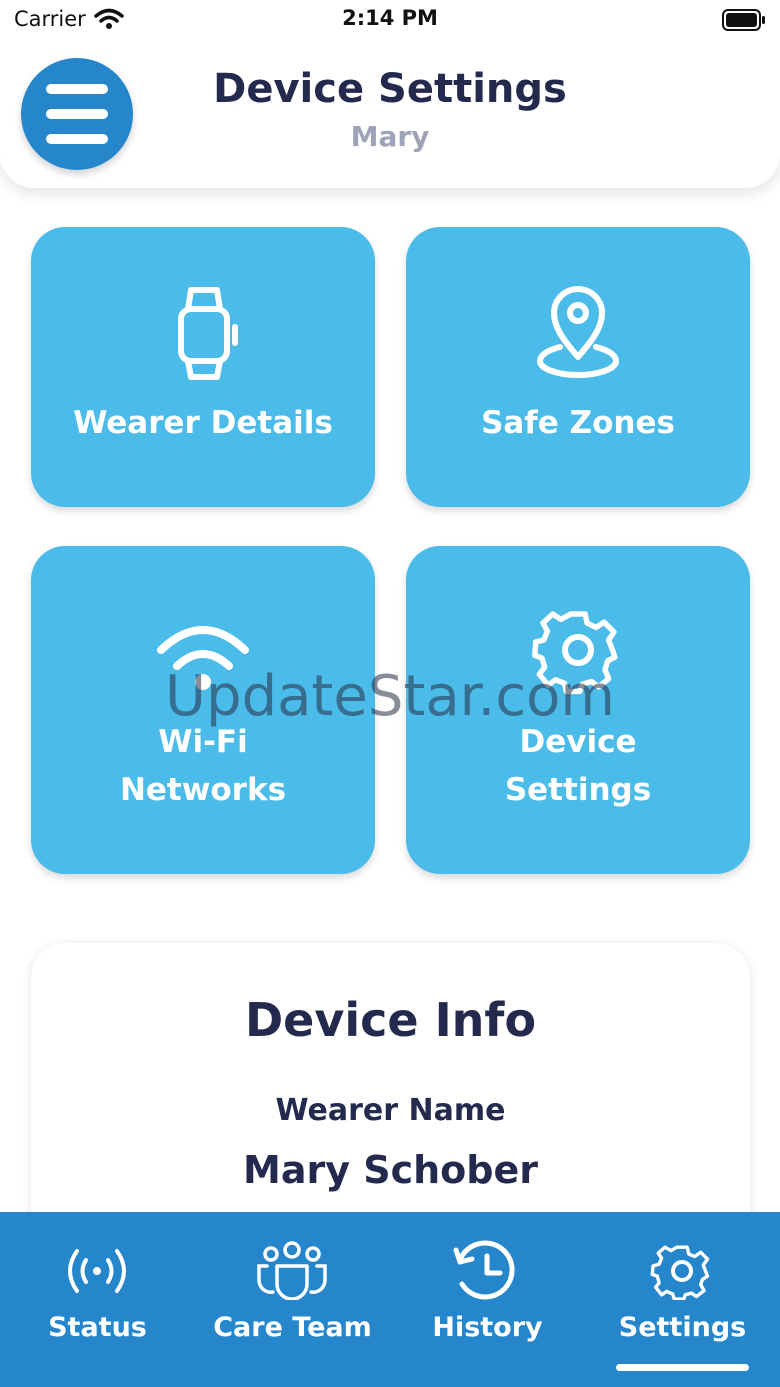 The height and width of the screenshot is (1387, 780). Describe the element at coordinates (97, 1271) in the screenshot. I see `broadcast-icon` at that location.